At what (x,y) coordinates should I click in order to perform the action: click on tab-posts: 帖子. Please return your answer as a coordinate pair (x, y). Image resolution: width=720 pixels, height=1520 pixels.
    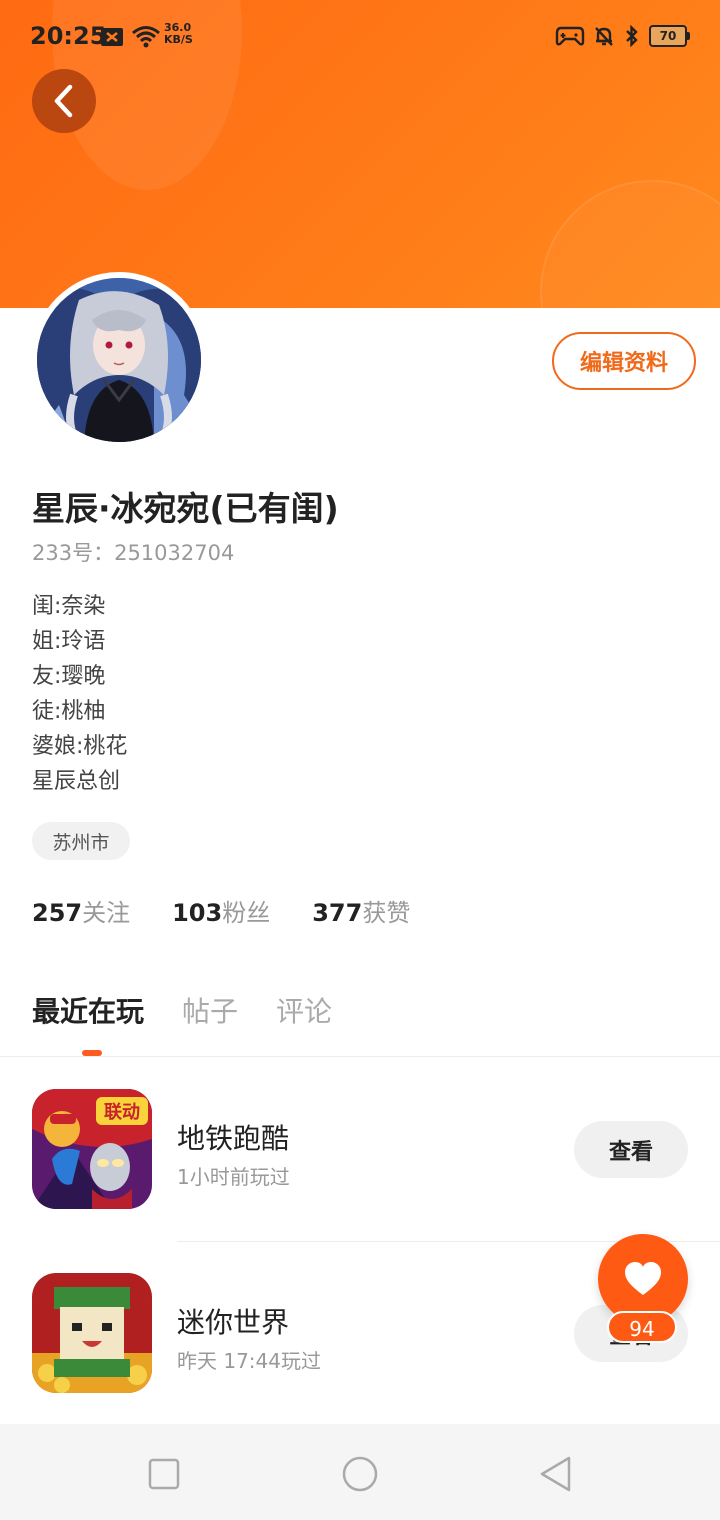
    Looking at the image, I should click on (210, 1010).